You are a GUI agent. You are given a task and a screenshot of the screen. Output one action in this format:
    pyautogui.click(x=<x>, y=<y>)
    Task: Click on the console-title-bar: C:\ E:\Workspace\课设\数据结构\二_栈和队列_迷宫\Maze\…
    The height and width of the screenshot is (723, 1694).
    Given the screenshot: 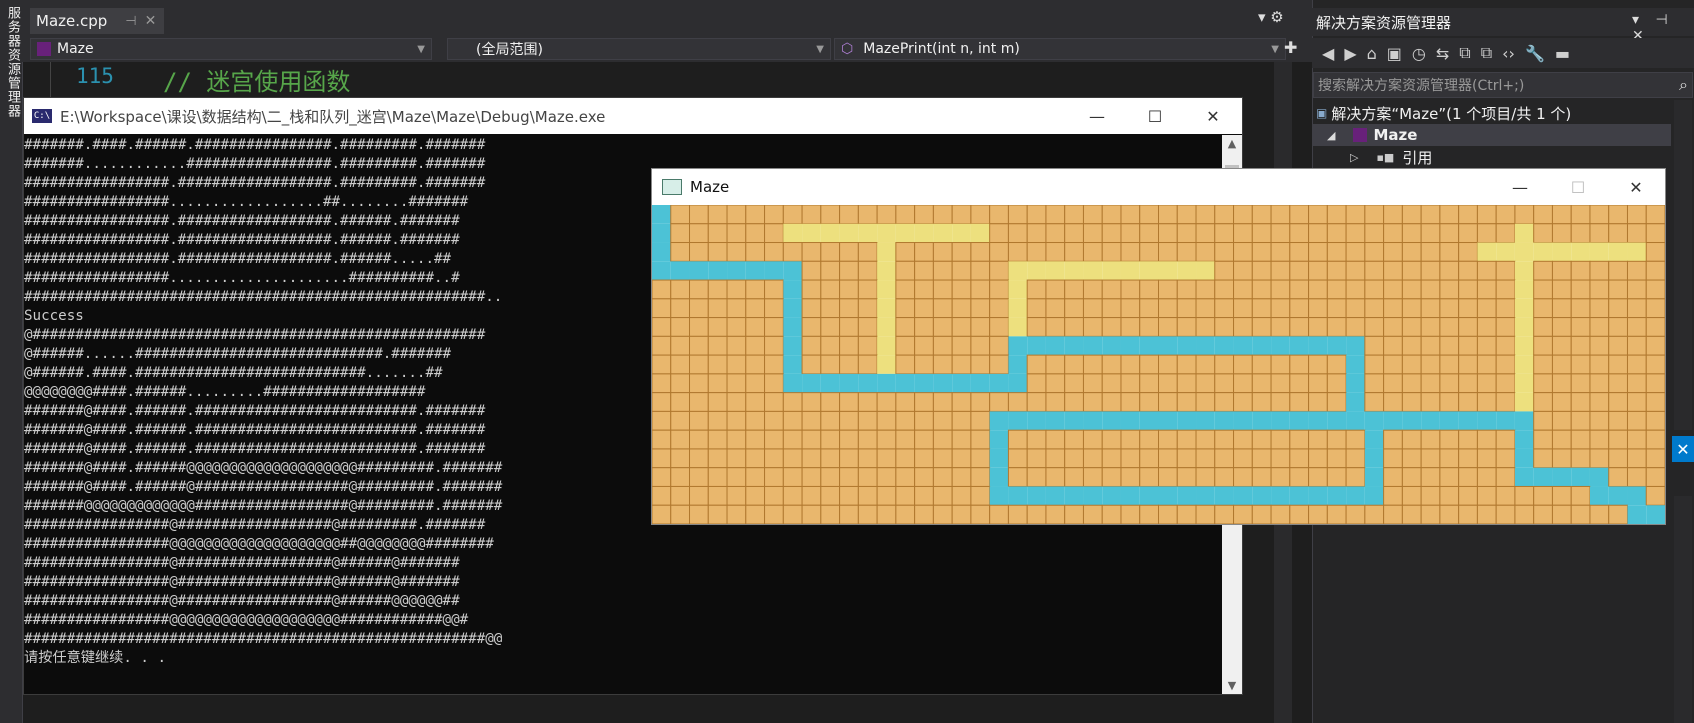 What is the action you would take?
    pyautogui.click(x=633, y=116)
    